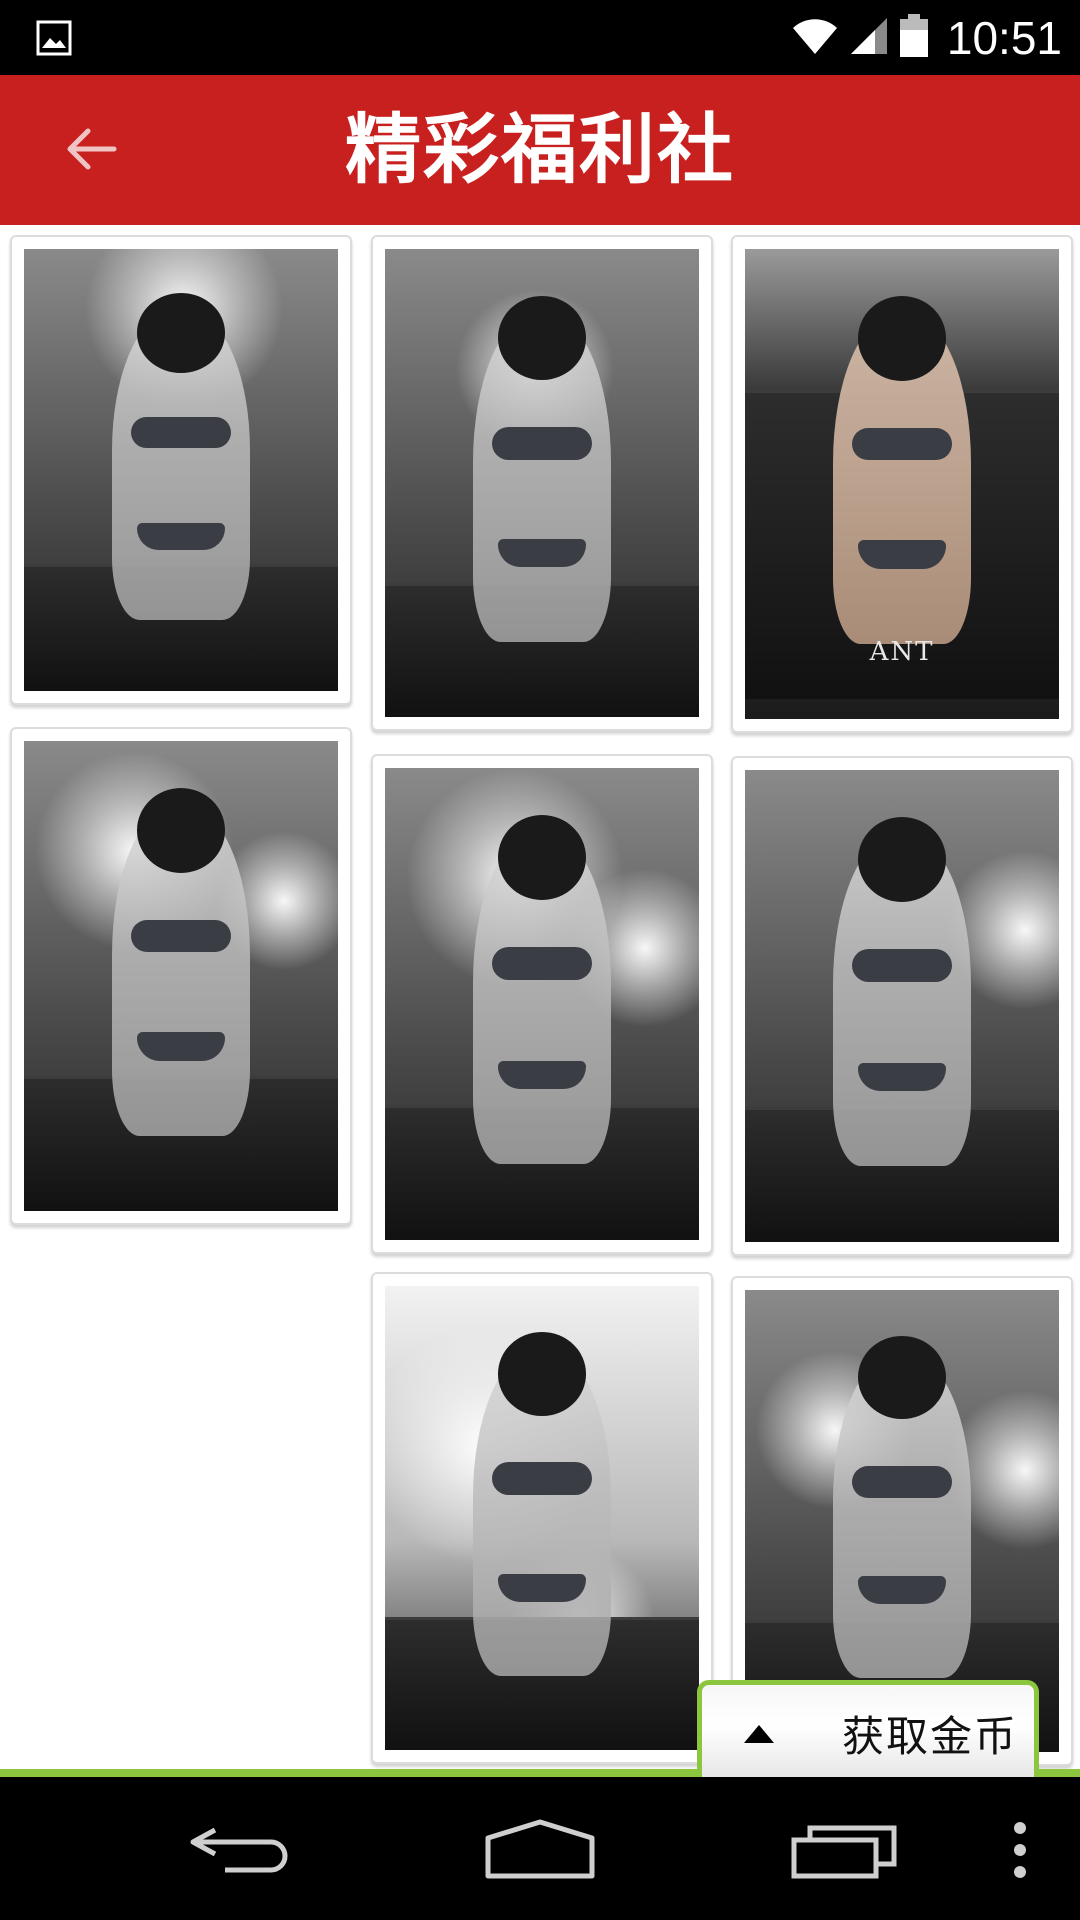 Image resolution: width=1080 pixels, height=1920 pixels. Describe the element at coordinates (759, 1734) in the screenshot. I see `expand-up-icon` at that location.